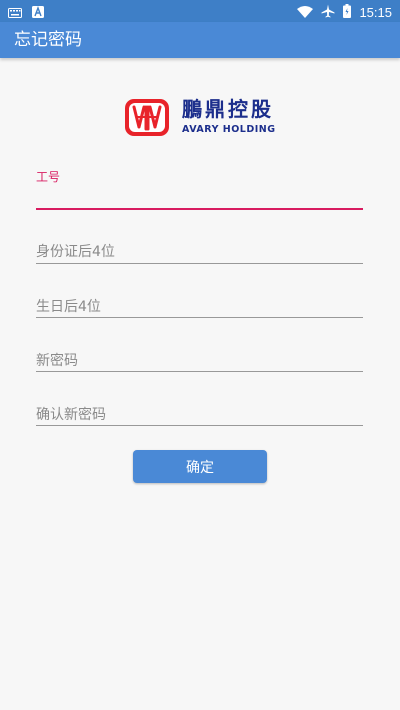 The width and height of the screenshot is (400, 710). What do you see at coordinates (199, 209) in the screenshot?
I see `employee-id-underline` at bounding box center [199, 209].